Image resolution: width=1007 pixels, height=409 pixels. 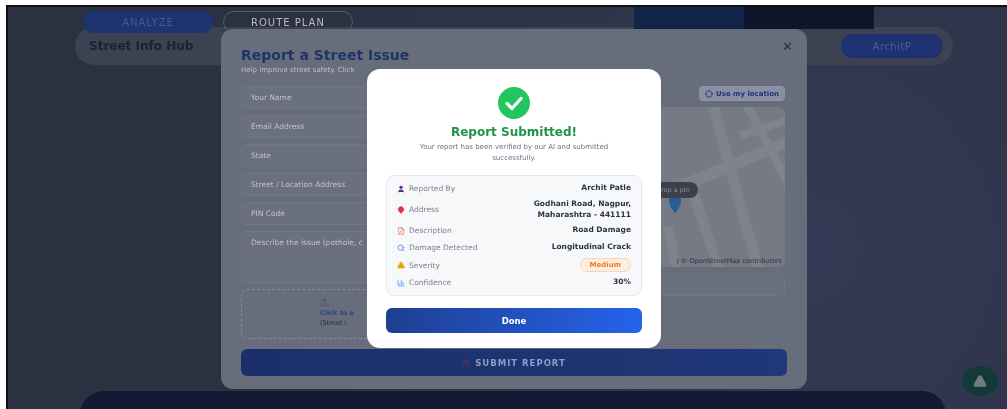 What do you see at coordinates (326, 55) in the screenshot?
I see `dialog-title: Report a Street Issue` at bounding box center [326, 55].